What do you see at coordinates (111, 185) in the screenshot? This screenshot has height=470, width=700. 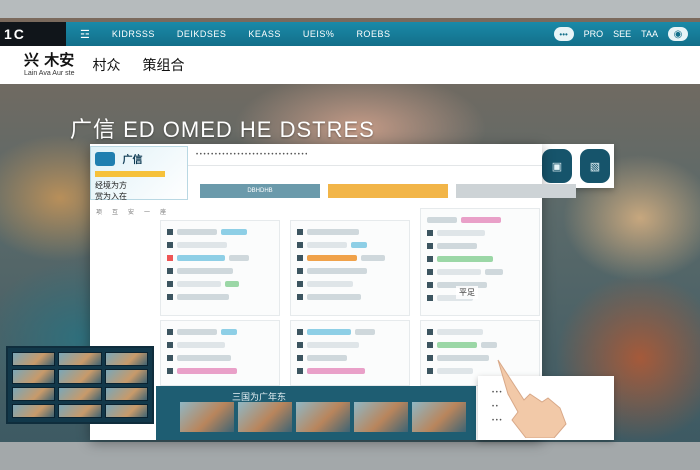 I see `info-line-1: 经境为方` at bounding box center [111, 185].